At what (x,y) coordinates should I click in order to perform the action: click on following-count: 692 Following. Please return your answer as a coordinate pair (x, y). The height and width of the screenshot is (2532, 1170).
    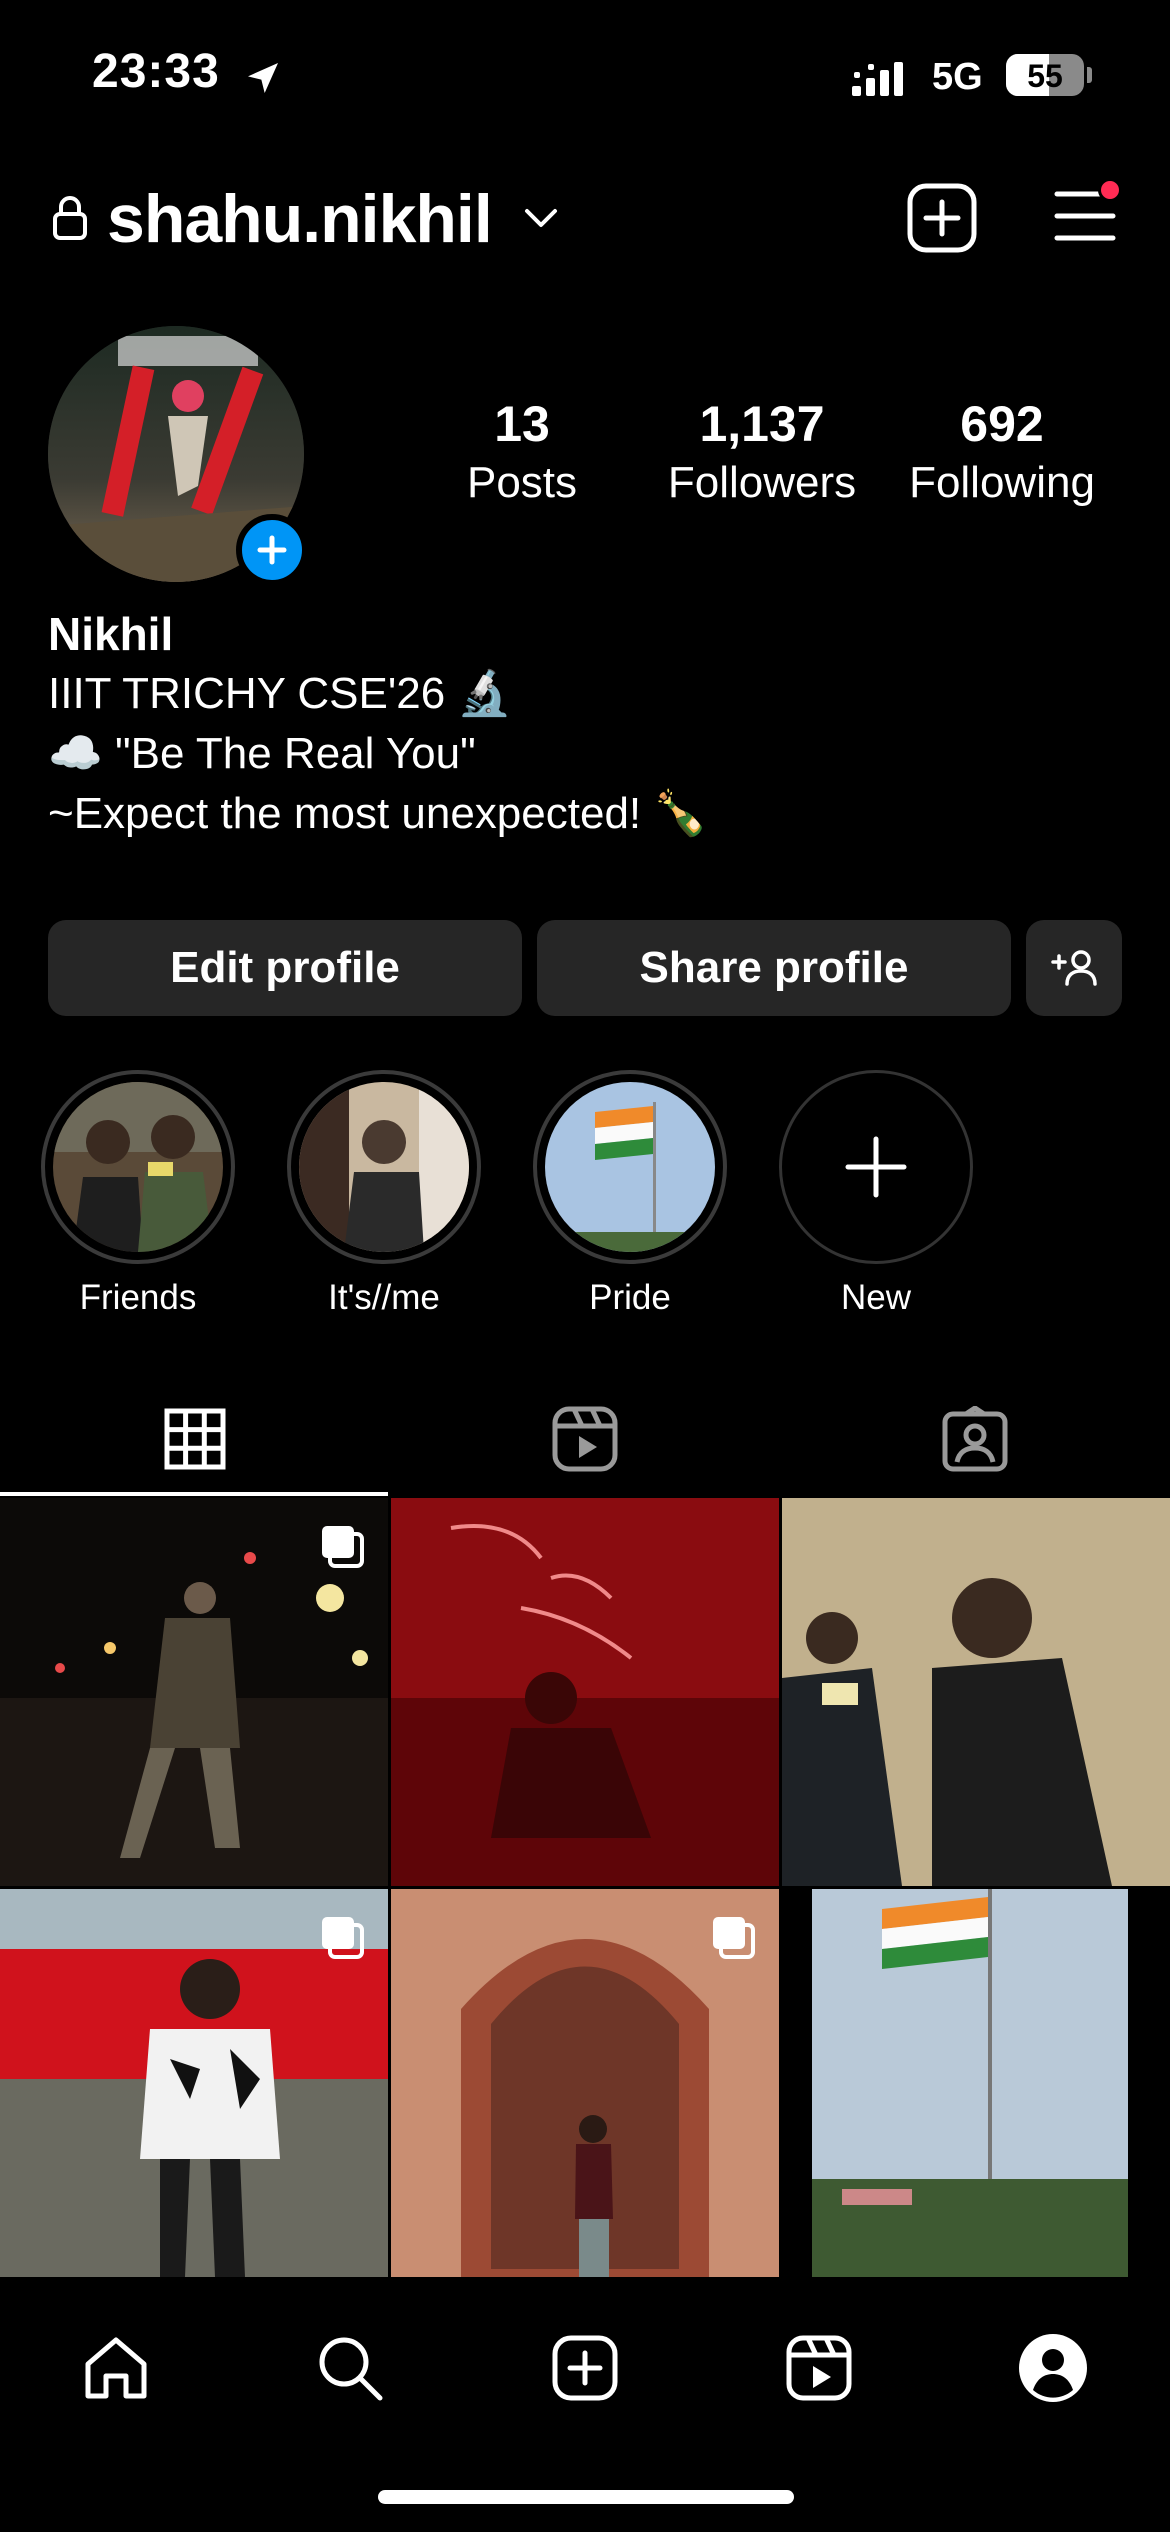
    Looking at the image, I should click on (1002, 452).